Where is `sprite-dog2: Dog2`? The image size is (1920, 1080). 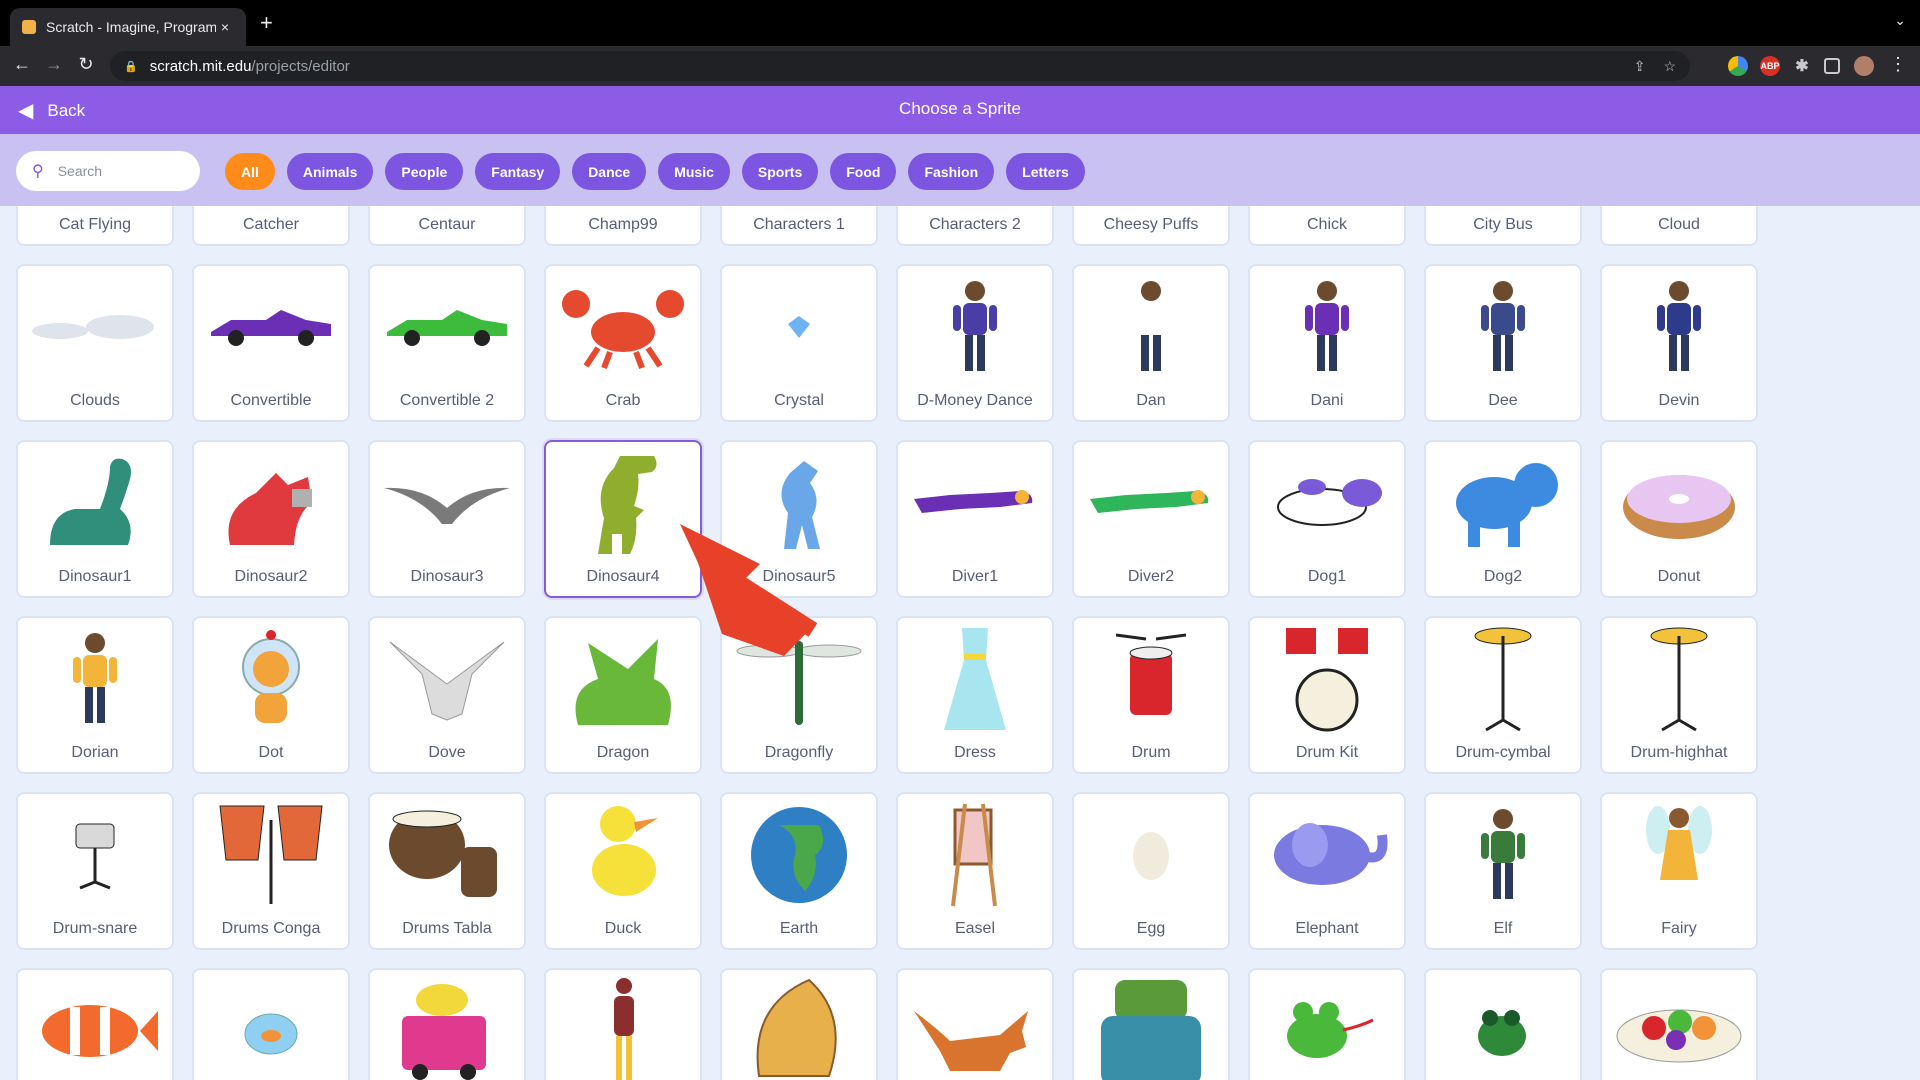
sprite-dog2: Dog2 is located at coordinates (1503, 519).